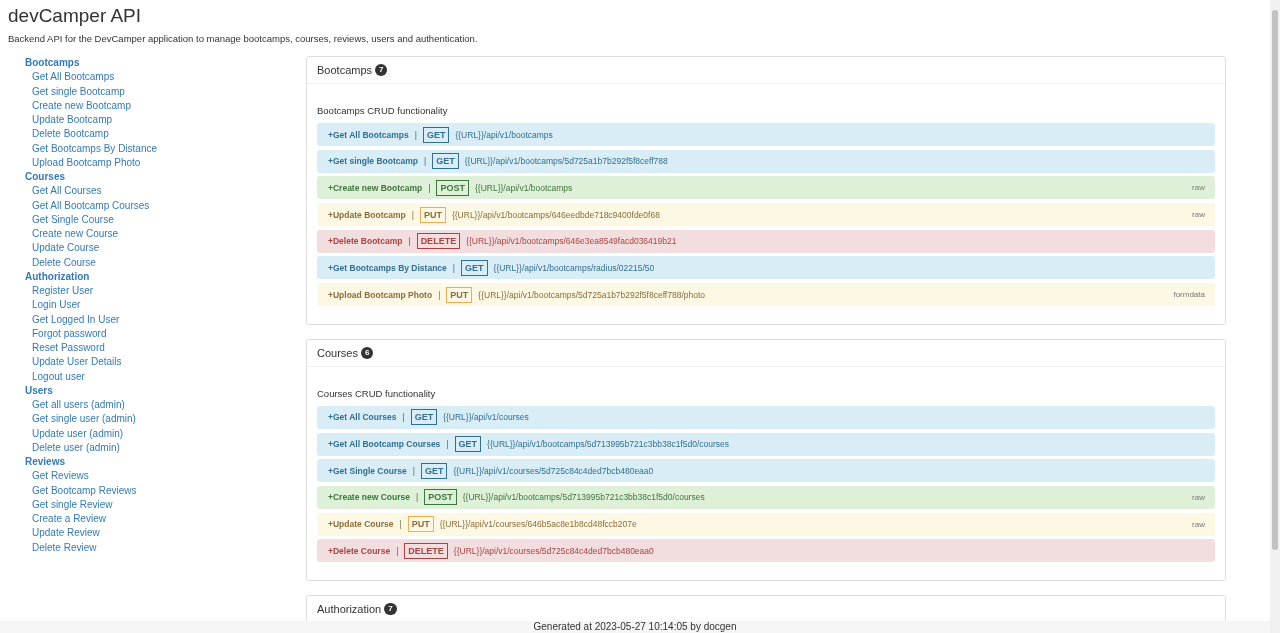 Image resolution: width=1280 pixels, height=633 pixels. Describe the element at coordinates (73, 362) in the screenshot. I see `sidebar-item: Update User Details` at that location.